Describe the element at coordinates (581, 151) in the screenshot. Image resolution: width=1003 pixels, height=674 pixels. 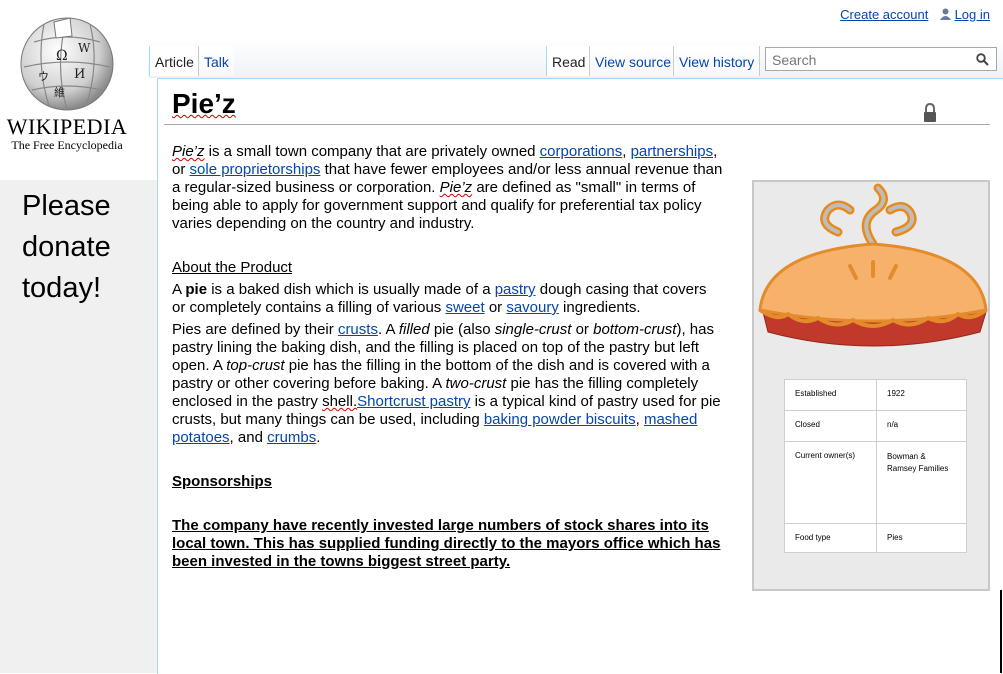
I see `corporations-link: corporations` at that location.